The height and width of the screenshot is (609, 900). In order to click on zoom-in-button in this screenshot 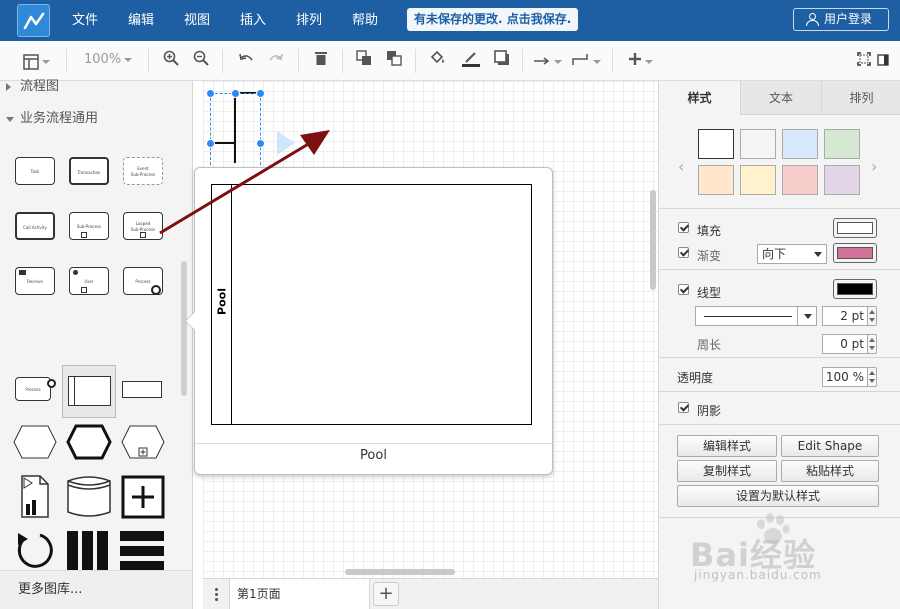, I will do `click(171, 61)`.